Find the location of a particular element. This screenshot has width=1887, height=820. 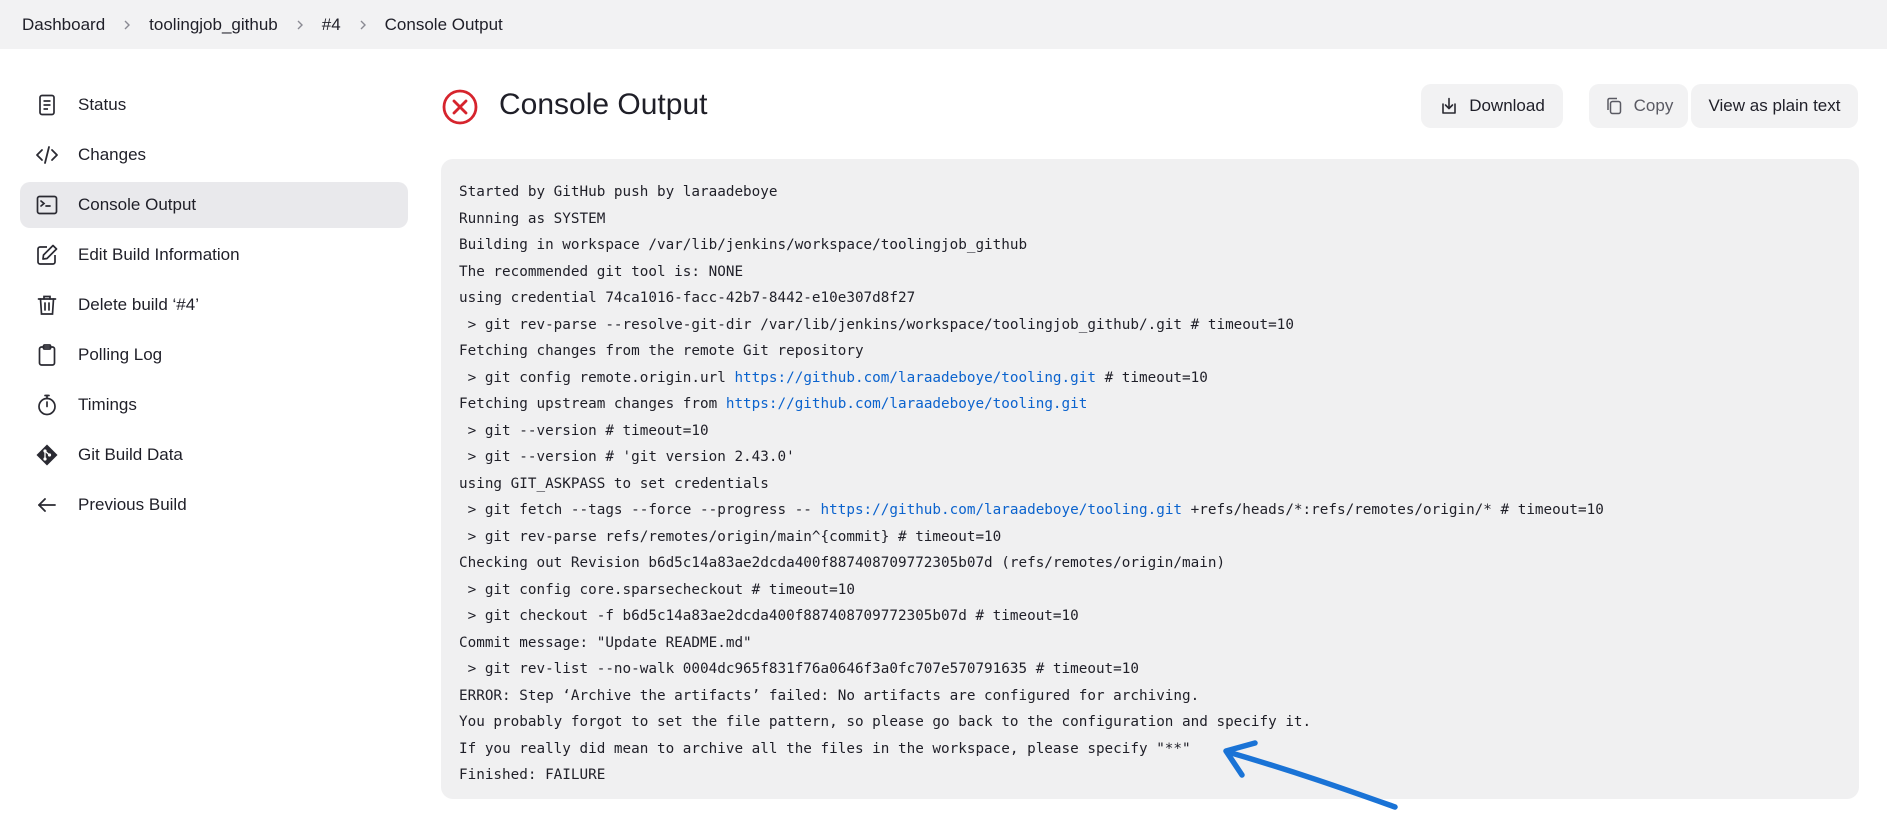

sidebar-item-delete-build: Delete build ‘#4’ is located at coordinates (214, 305).